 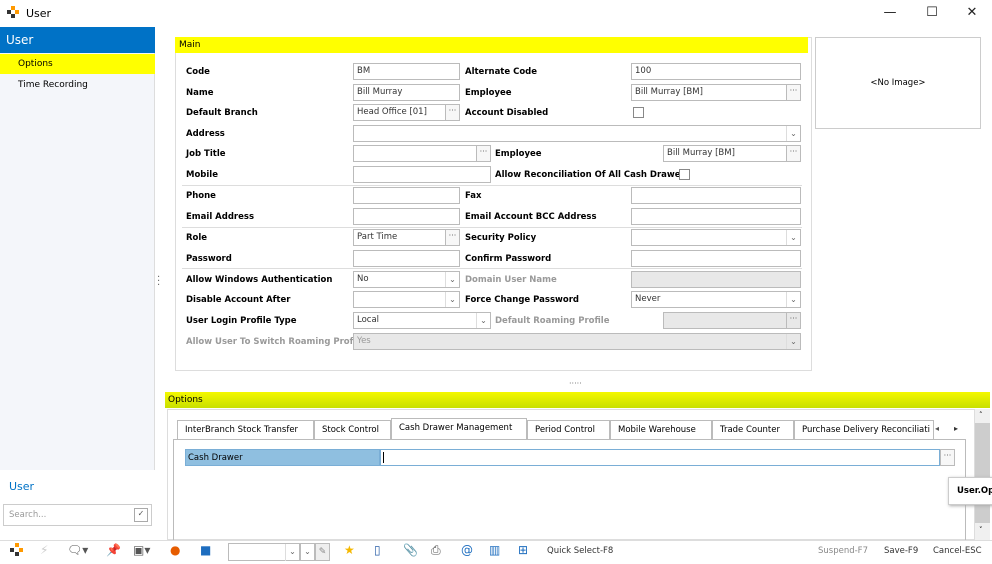 I want to click on employee-lookup-button: ···, so click(x=793, y=92).